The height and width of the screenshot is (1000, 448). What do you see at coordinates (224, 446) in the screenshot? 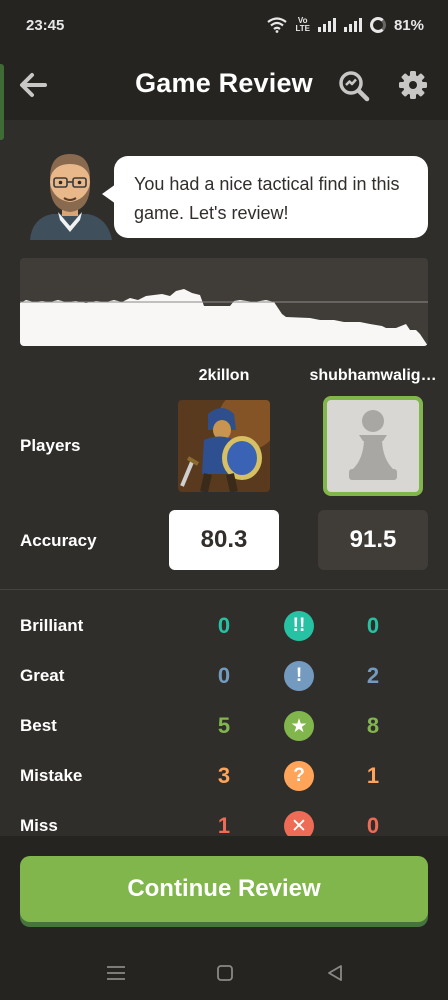
I see `white-player-avatar` at bounding box center [224, 446].